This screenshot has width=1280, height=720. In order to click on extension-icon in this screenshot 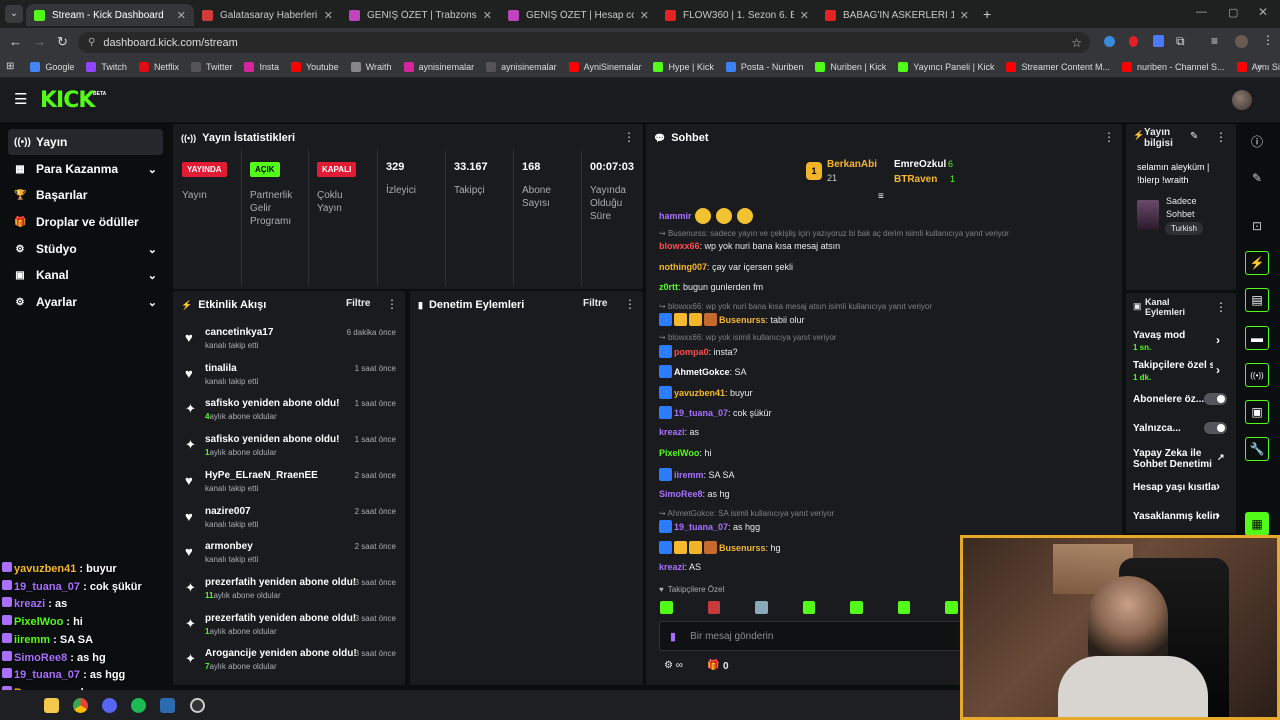, I will do `click(1109, 41)`.